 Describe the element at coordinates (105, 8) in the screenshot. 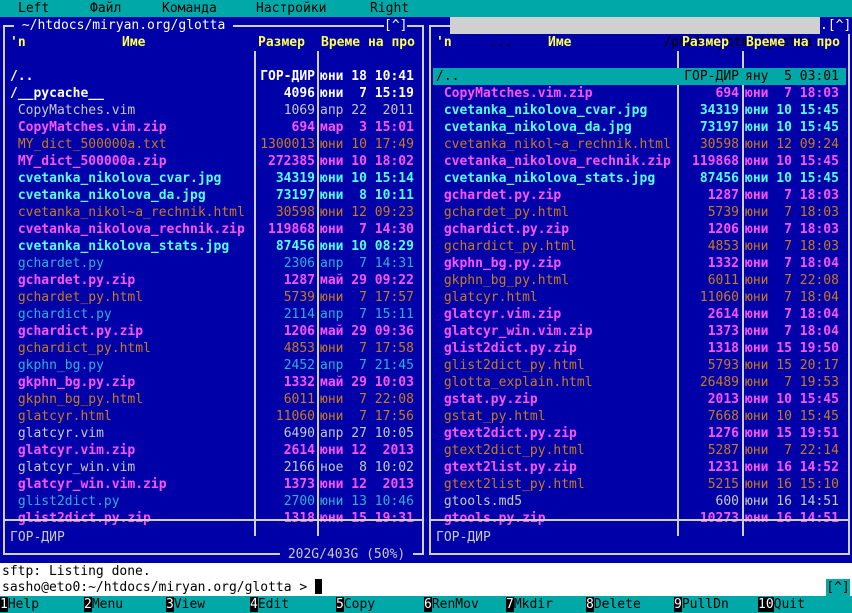

I see `menu-file: Файл` at that location.